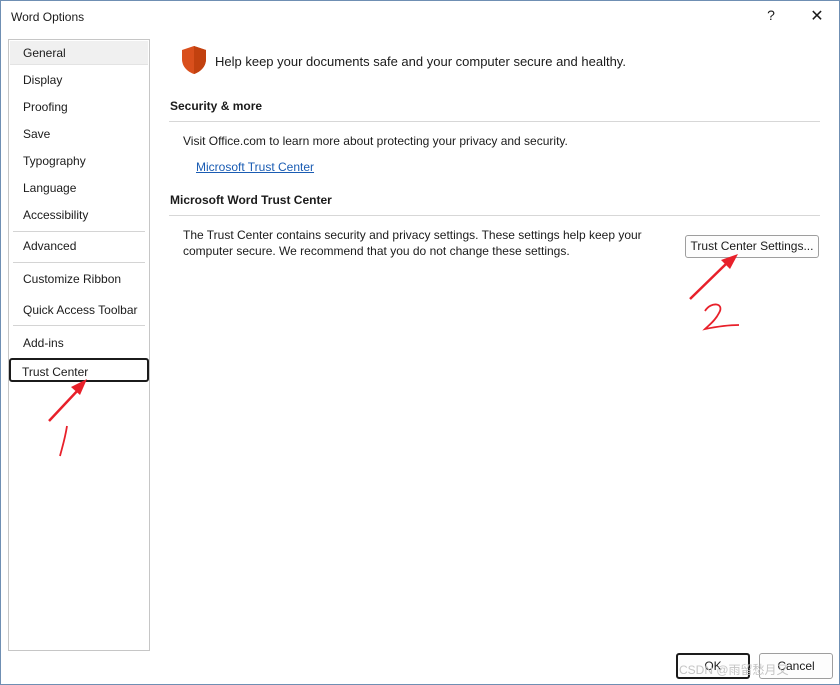 The height and width of the screenshot is (685, 840). I want to click on sidebar-item-proofing: Proofing, so click(79, 107).